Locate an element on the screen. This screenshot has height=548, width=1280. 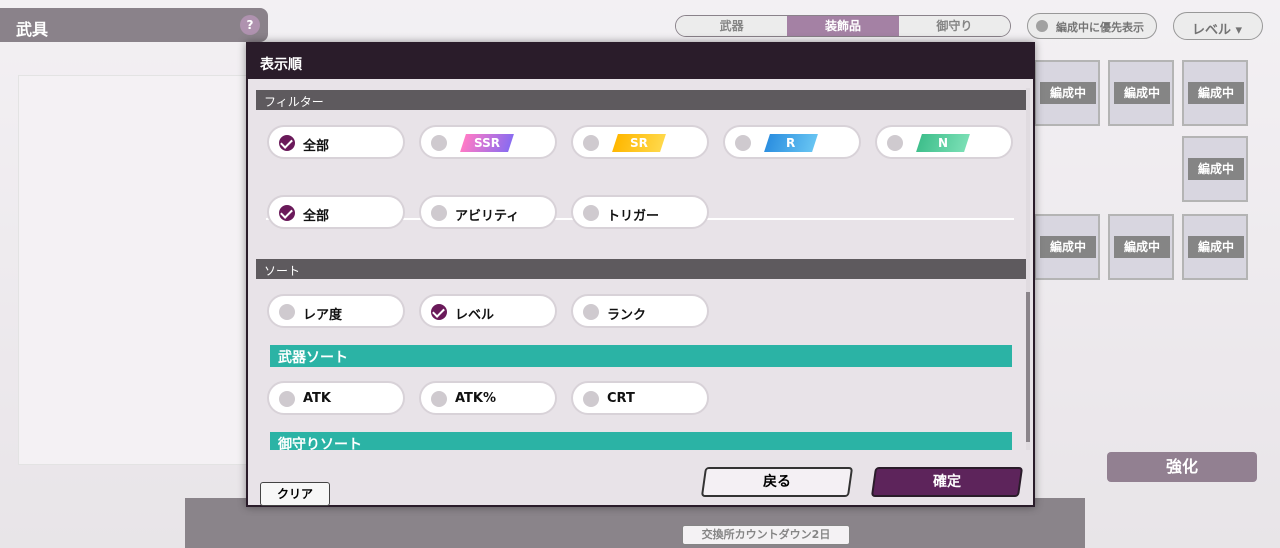
scrollbar-thumb is located at coordinates (1028, 367).